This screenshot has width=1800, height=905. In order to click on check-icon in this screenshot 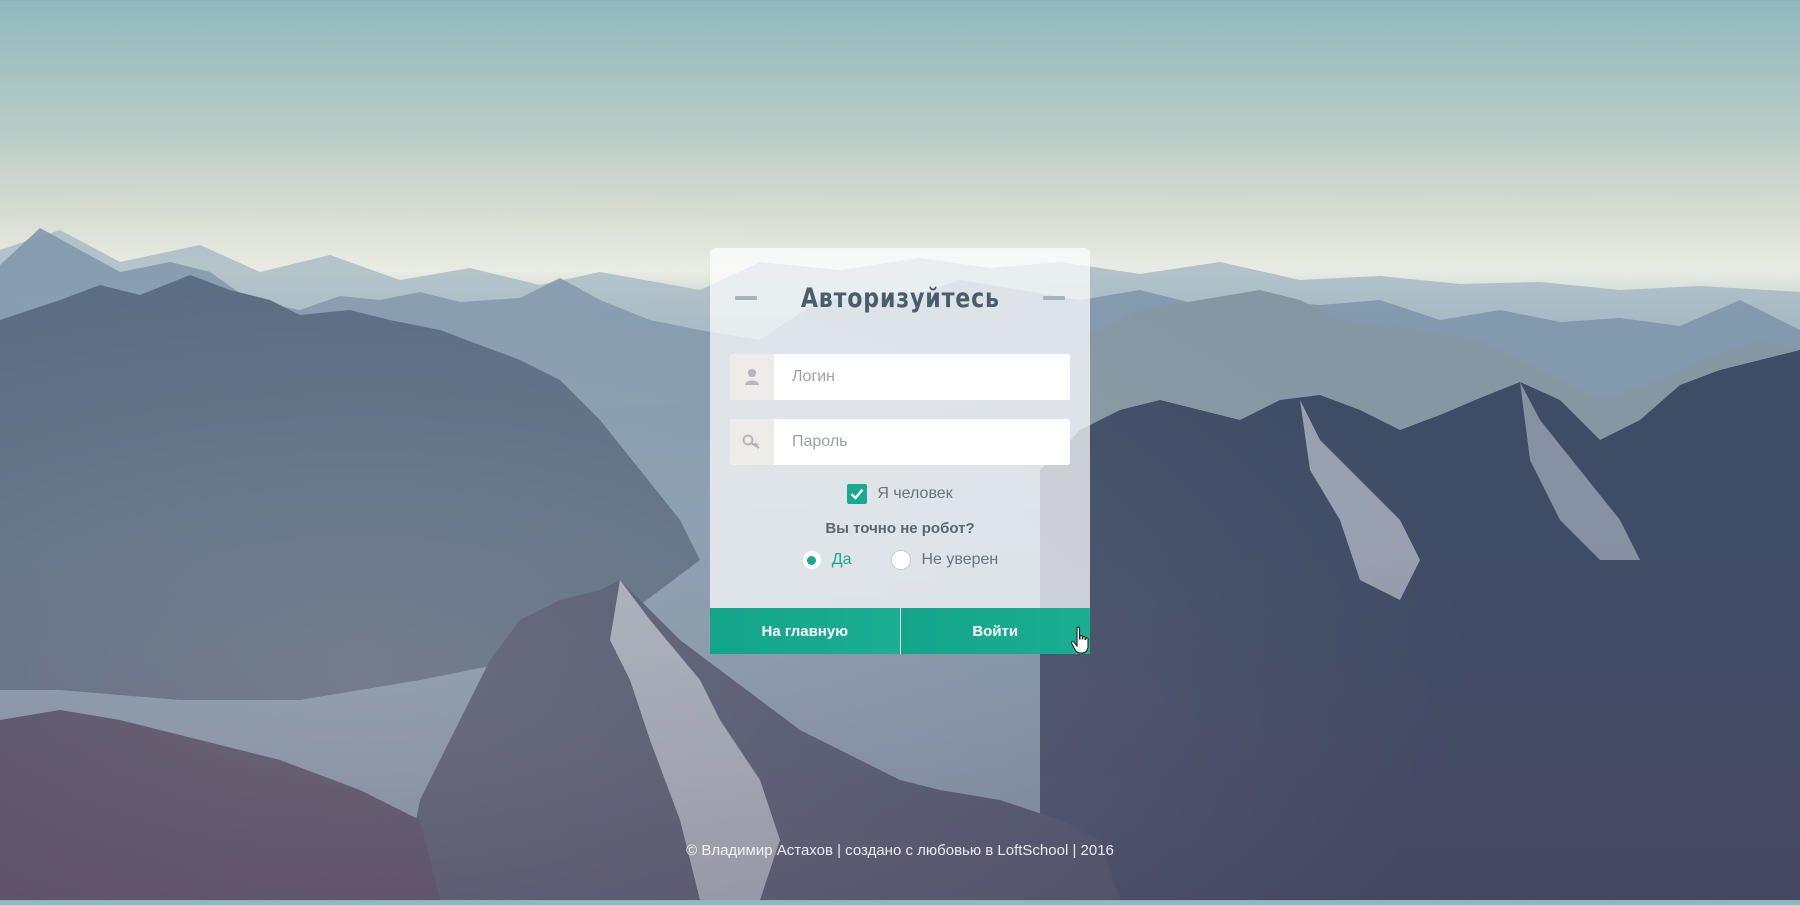, I will do `click(857, 494)`.